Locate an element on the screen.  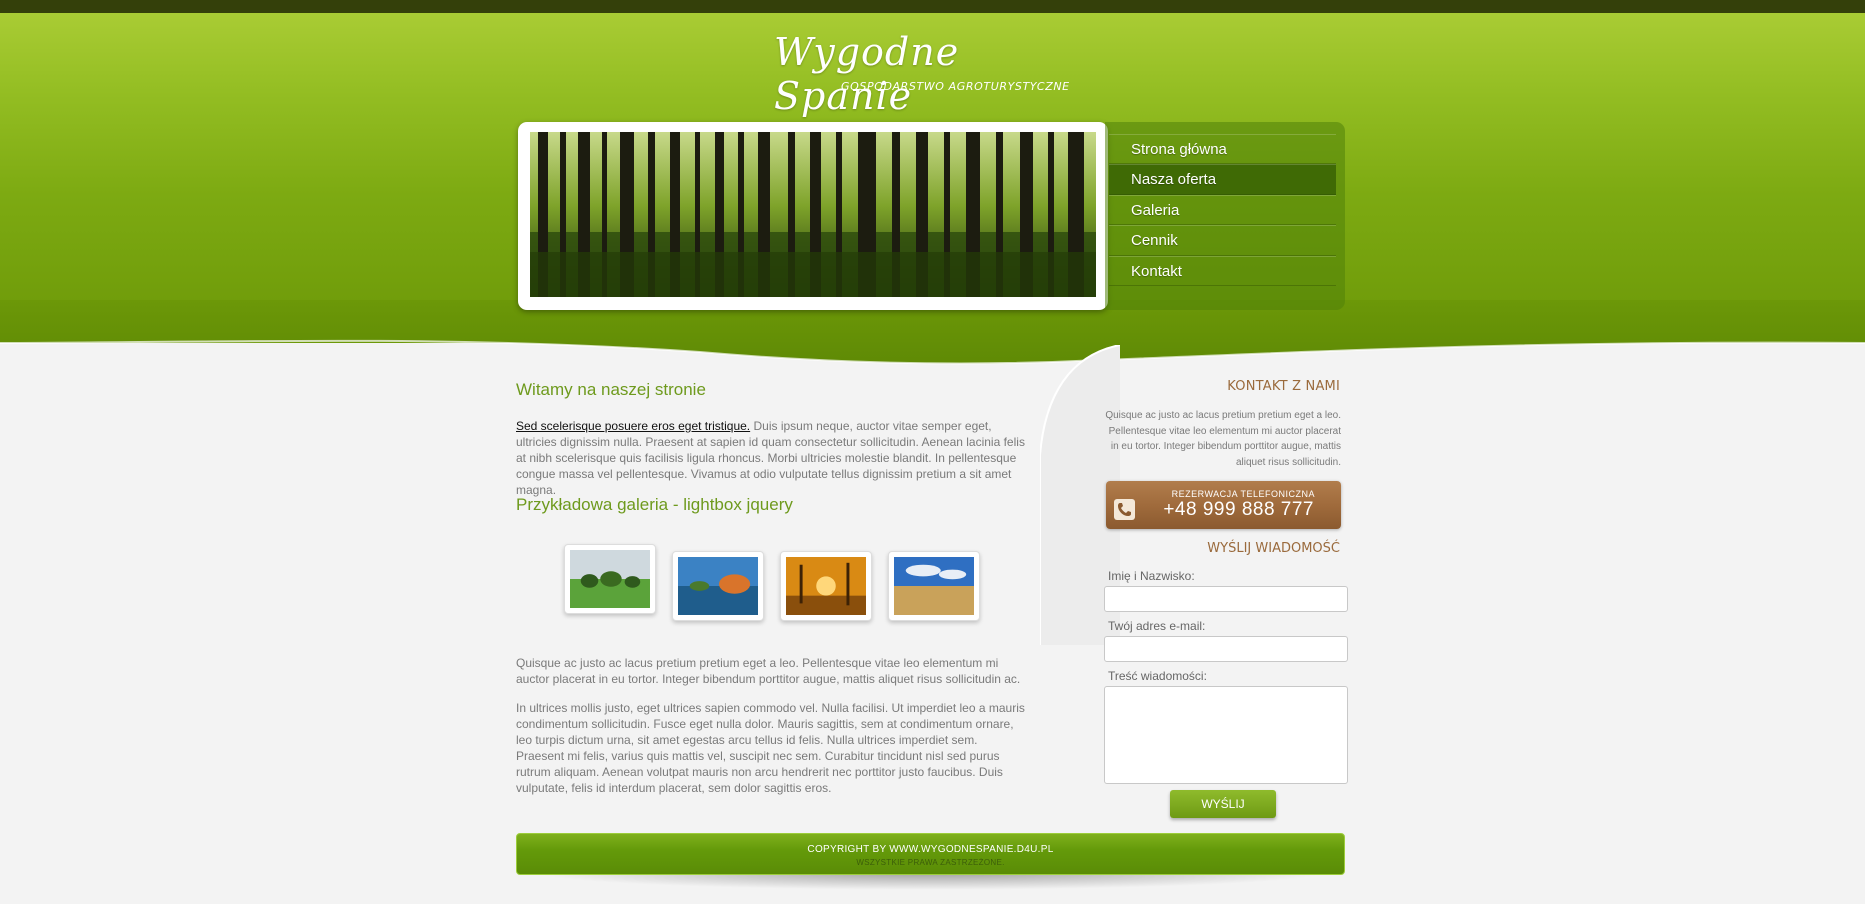
top-bar is located at coordinates (932, 6).